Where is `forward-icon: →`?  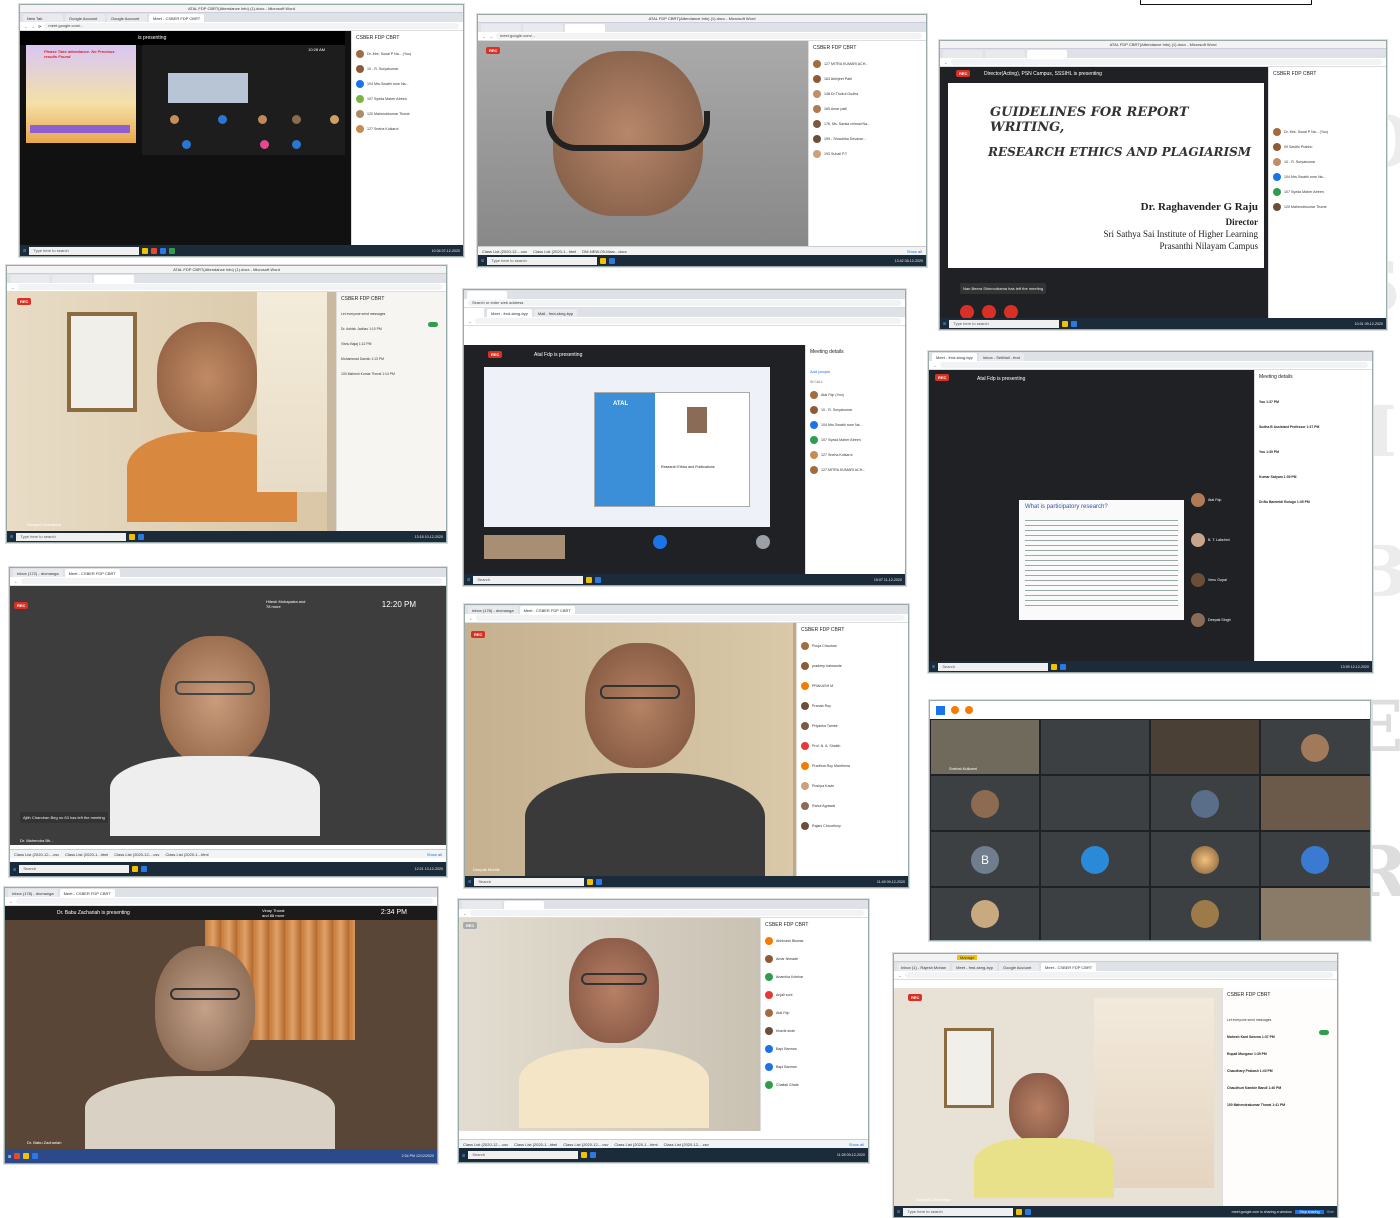 forward-icon: → is located at coordinates (33, 26).